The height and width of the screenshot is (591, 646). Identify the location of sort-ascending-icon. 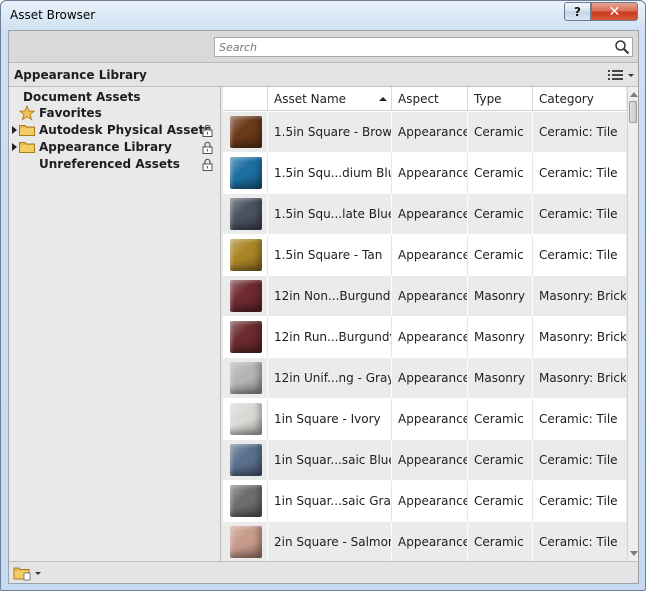
(383, 99).